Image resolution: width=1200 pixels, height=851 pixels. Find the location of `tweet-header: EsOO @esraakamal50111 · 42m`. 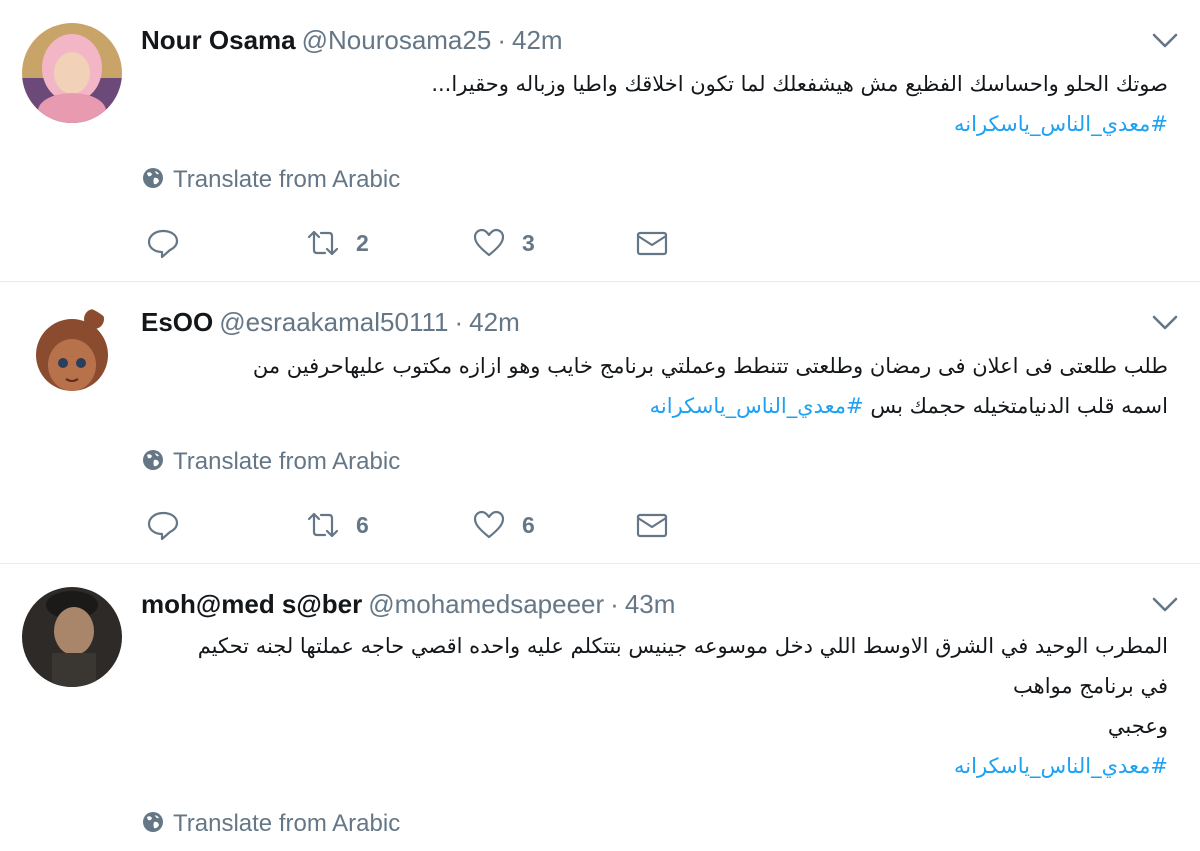

tweet-header: EsOO @esraakamal50111 · 42m is located at coordinates (330, 322).